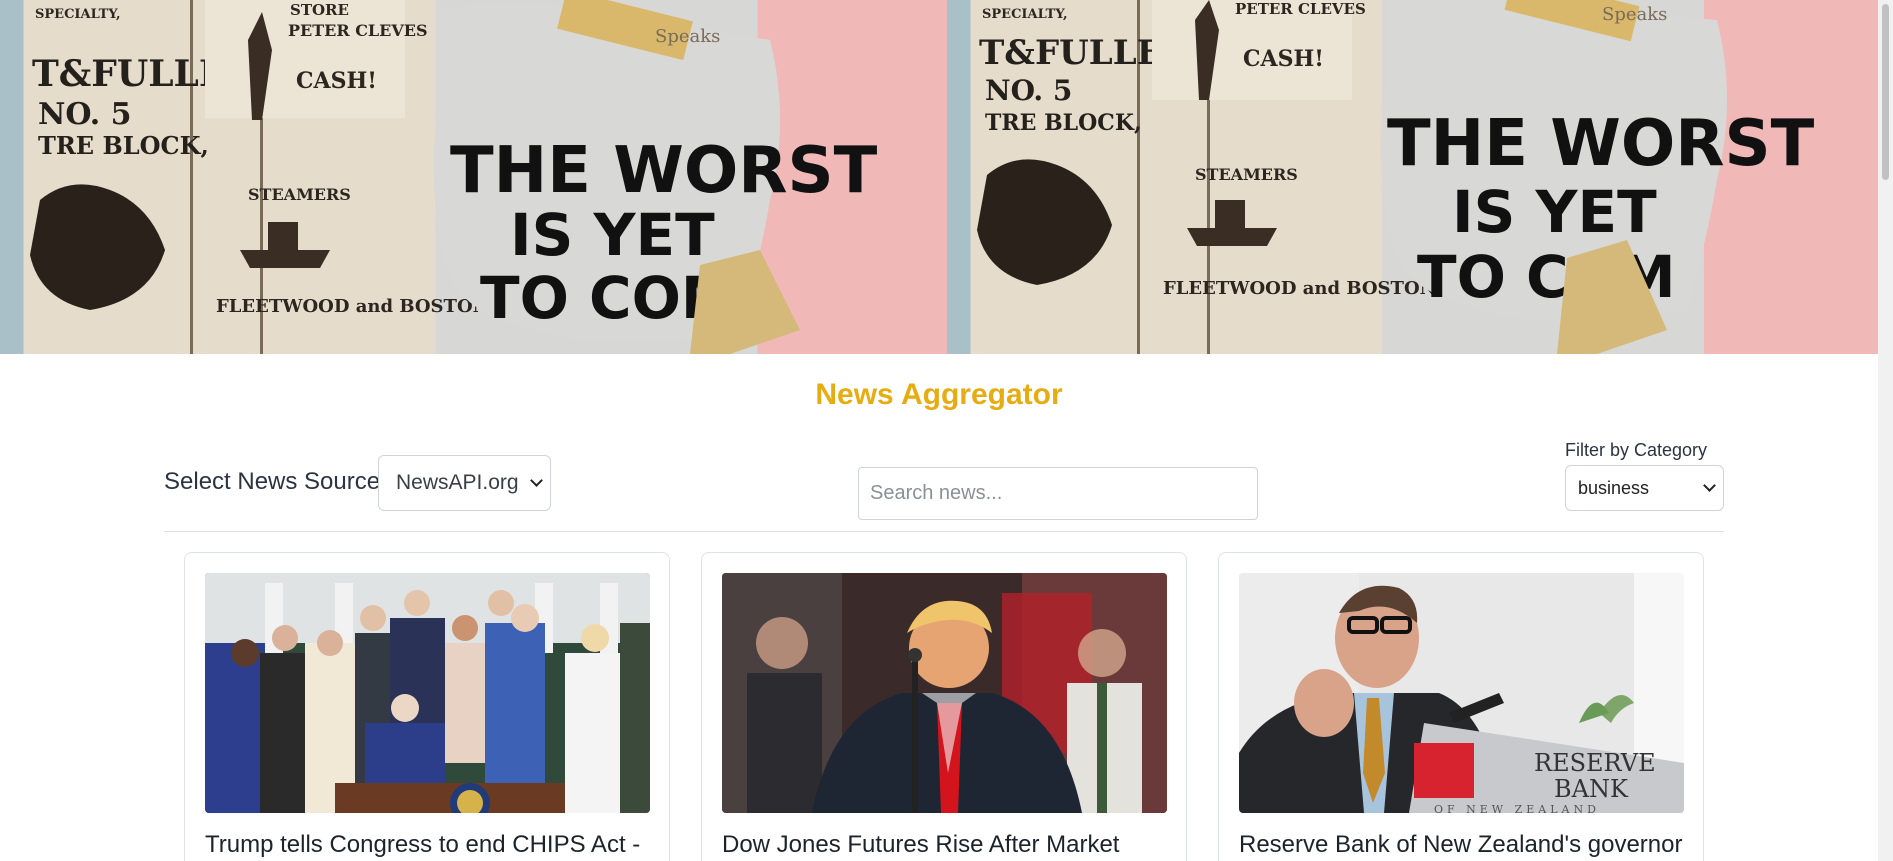 The width and height of the screenshot is (1893, 861). I want to click on search-input, so click(1058, 493).